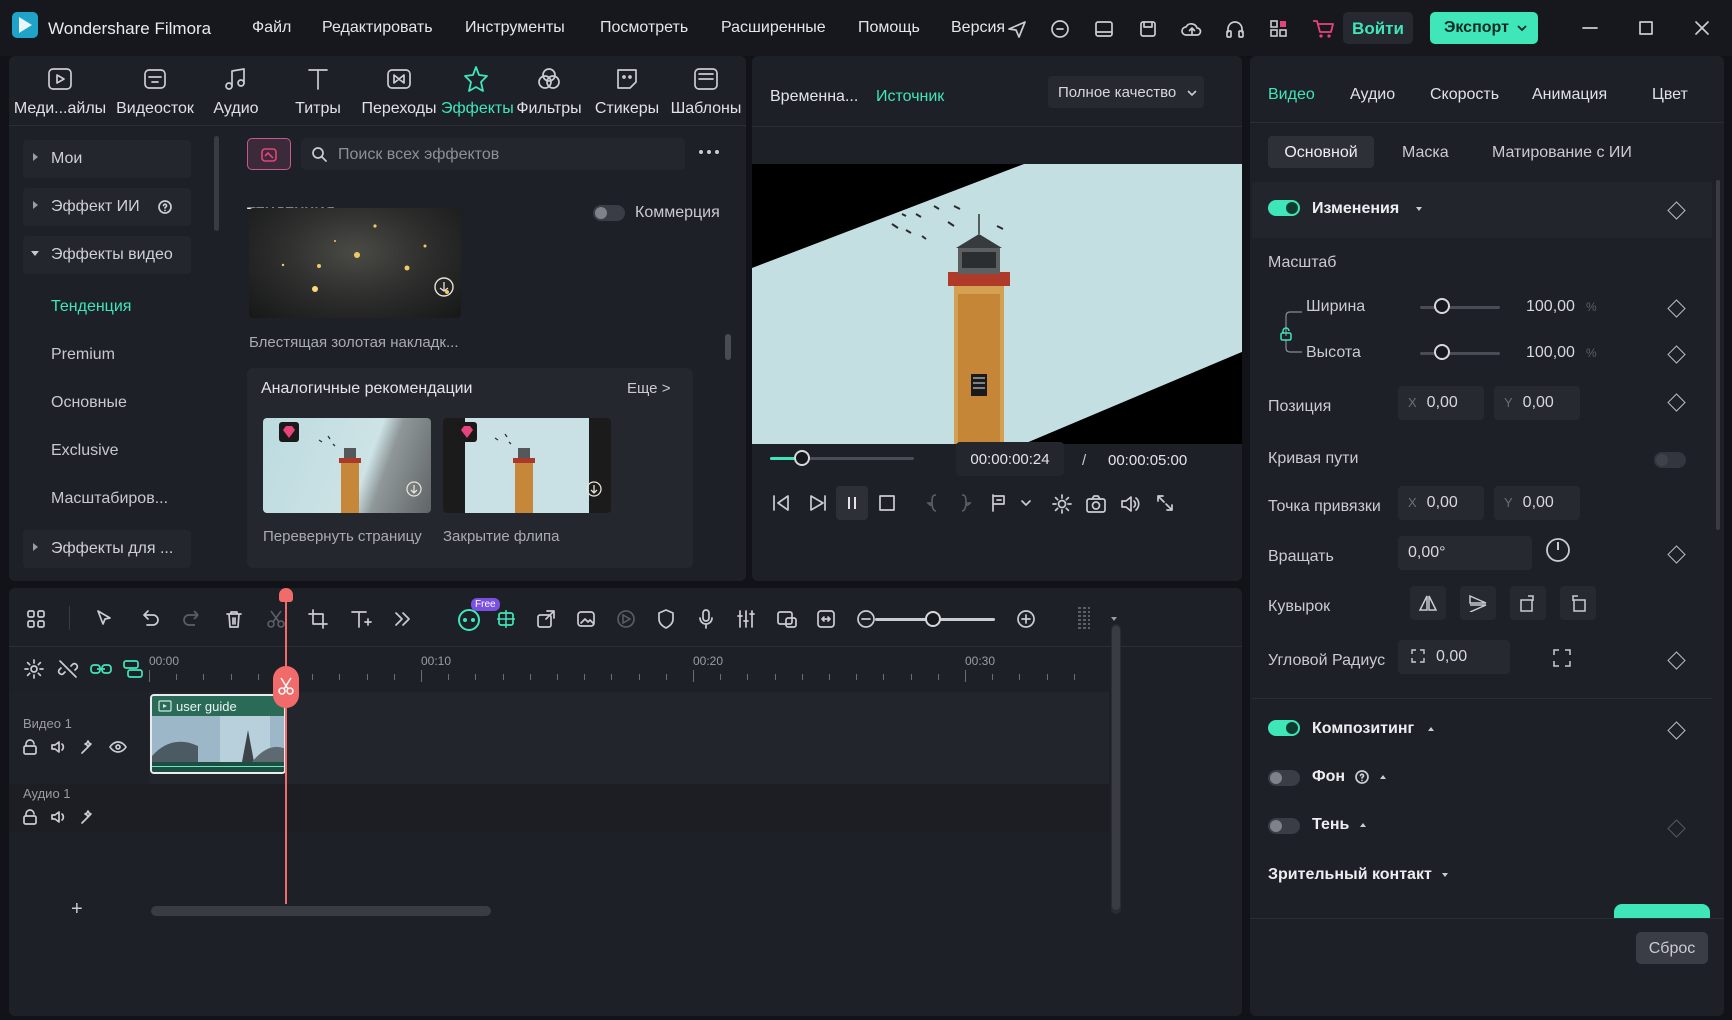  I want to click on keyframe-position-icon, so click(1676, 402).